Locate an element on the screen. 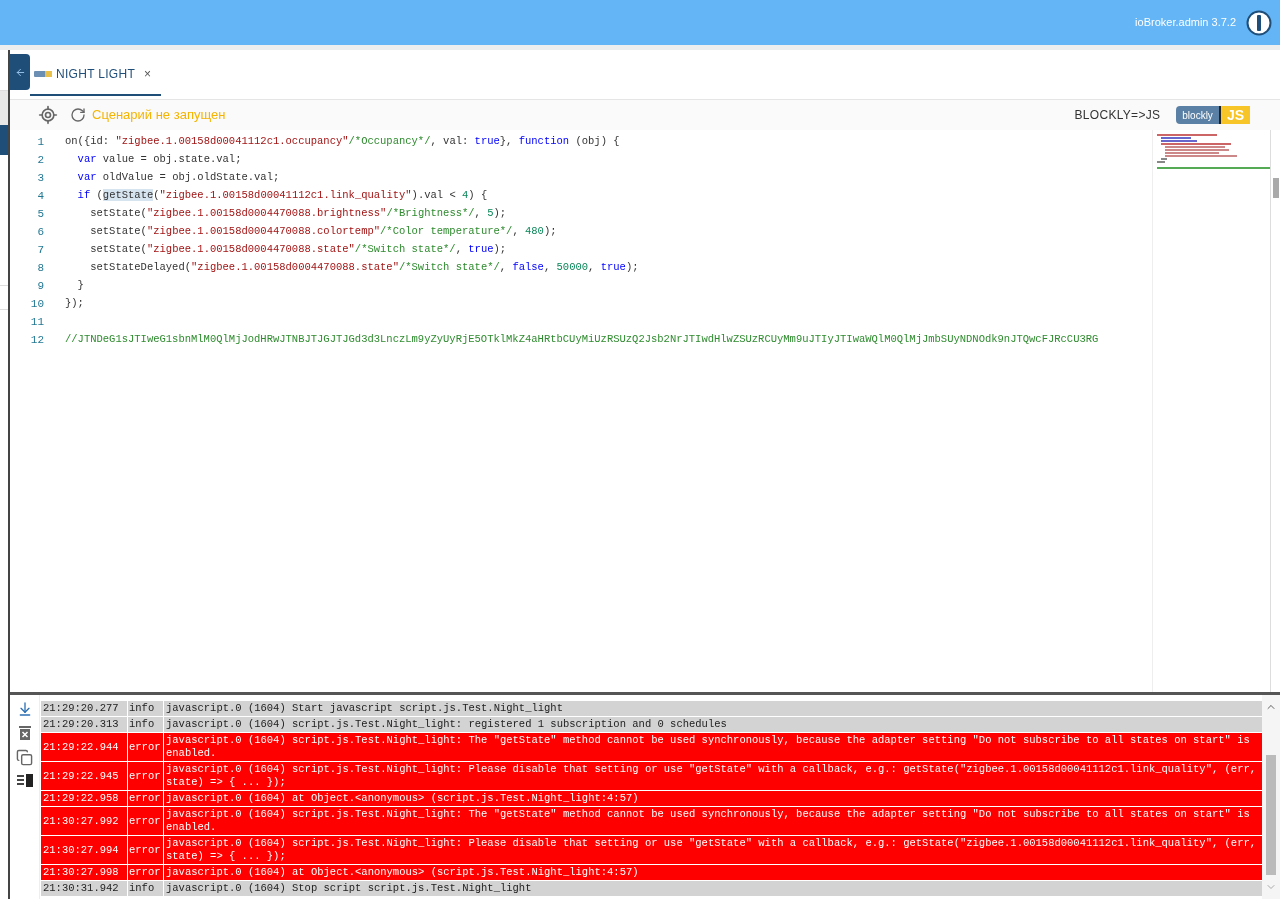 This screenshot has height=899, width=1280. line-number: 6 is located at coordinates (40, 232).